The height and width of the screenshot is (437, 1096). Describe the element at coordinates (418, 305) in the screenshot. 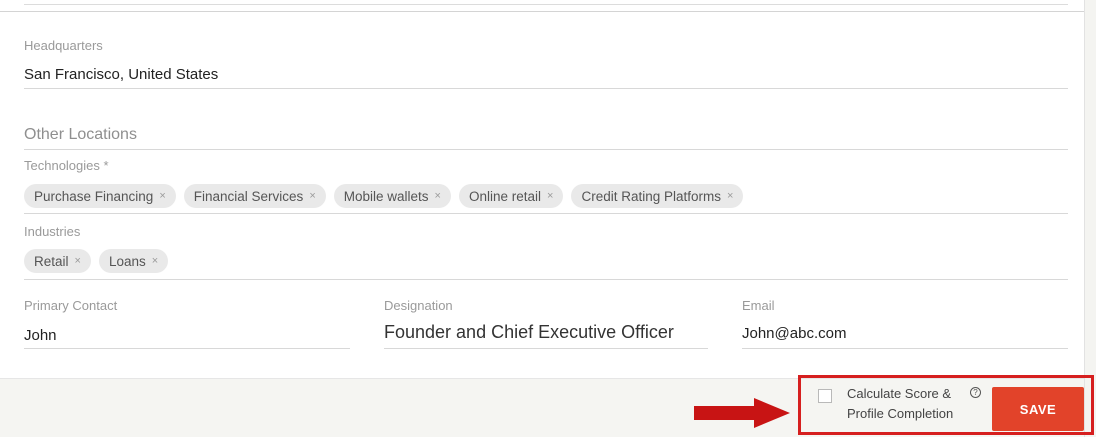

I see `designation-label: Designation` at that location.